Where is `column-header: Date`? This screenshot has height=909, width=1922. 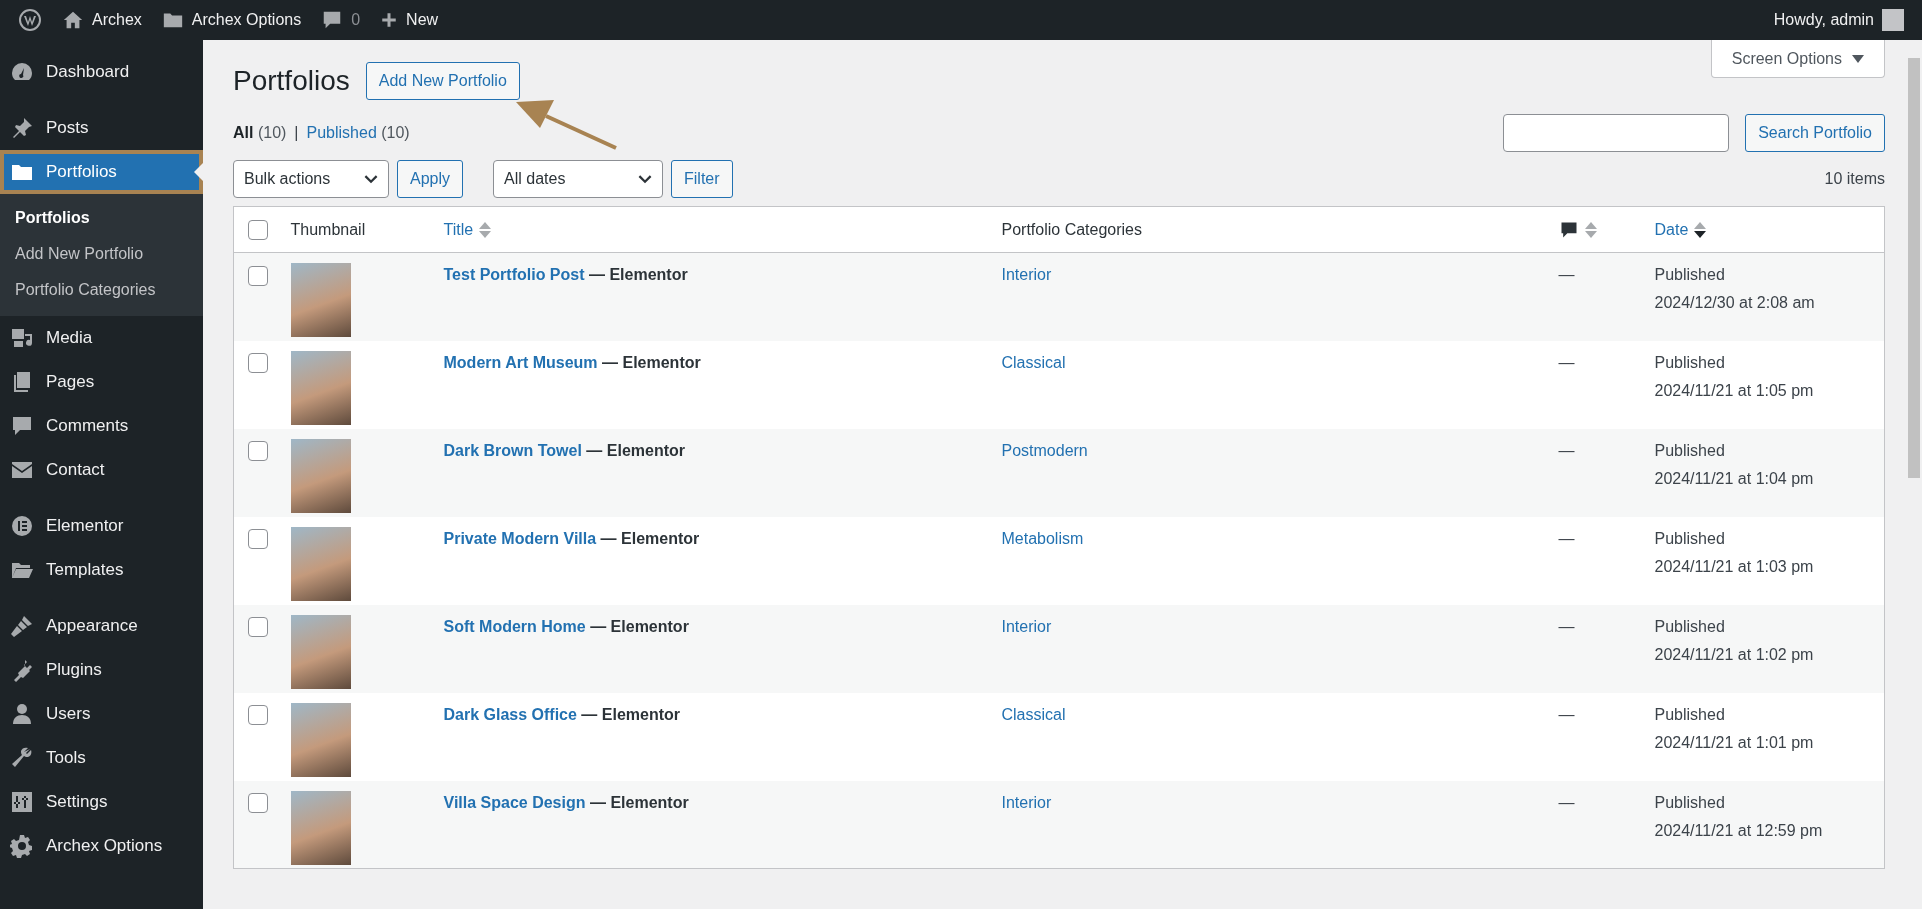
column-header: Date is located at coordinates (1671, 229).